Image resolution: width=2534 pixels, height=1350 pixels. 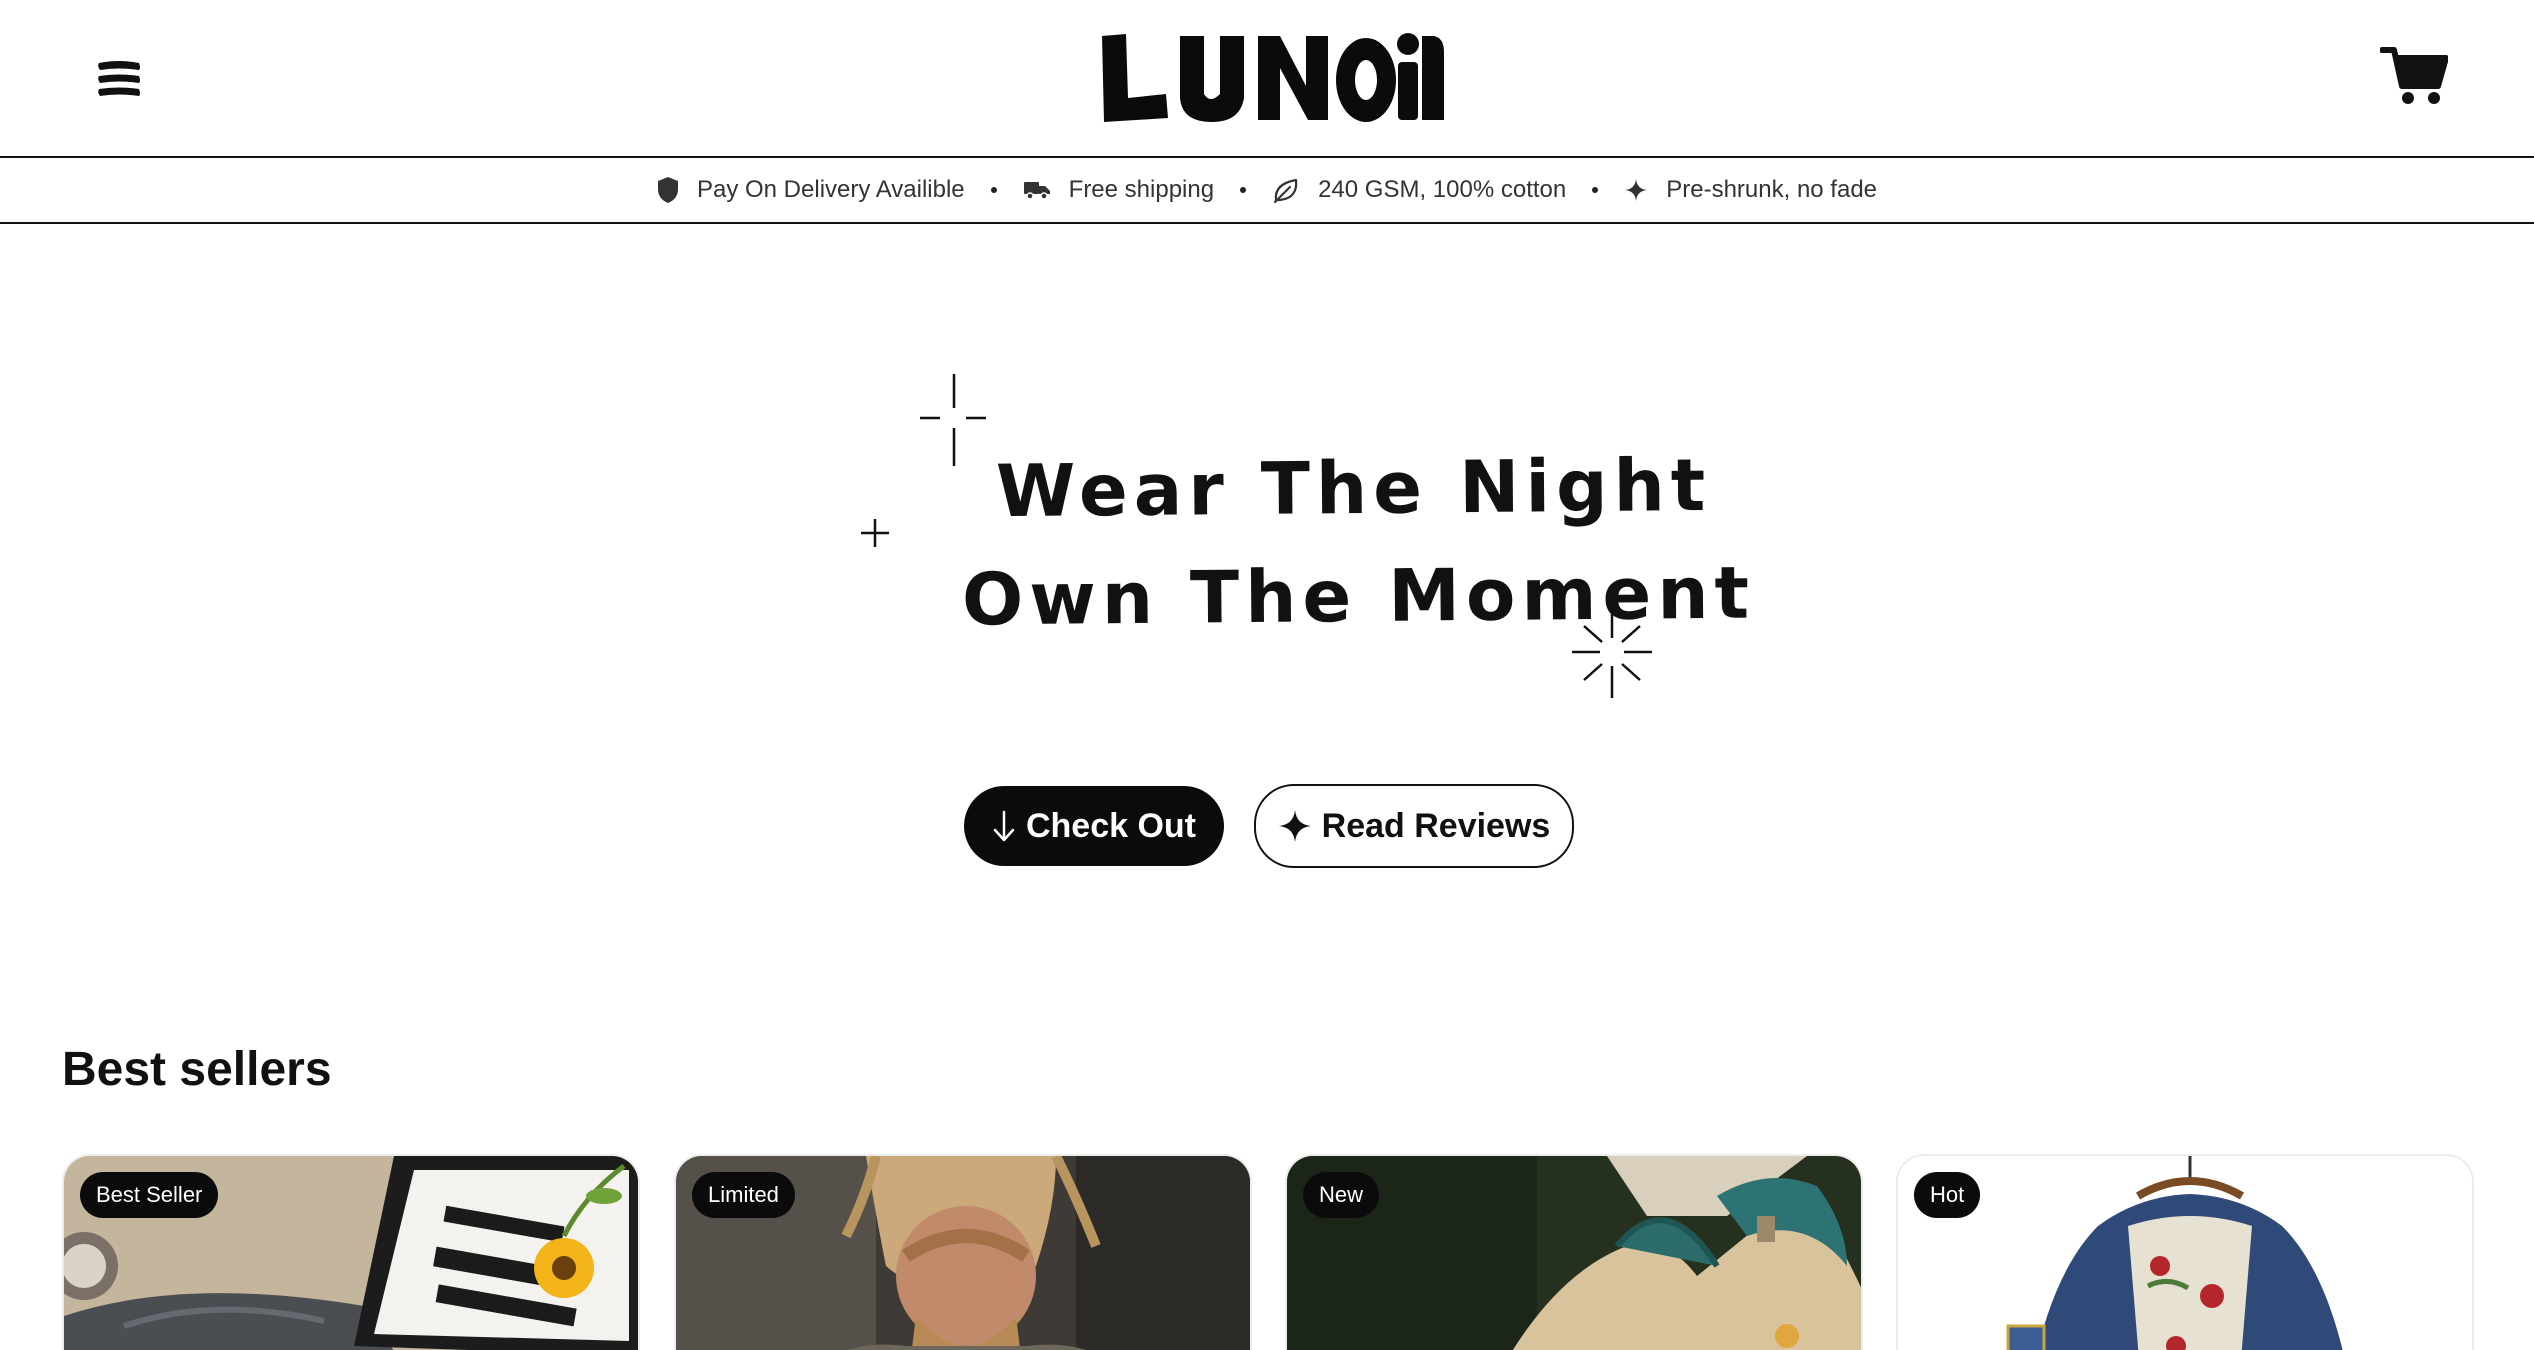 I want to click on truck-icon, so click(x=1036, y=191).